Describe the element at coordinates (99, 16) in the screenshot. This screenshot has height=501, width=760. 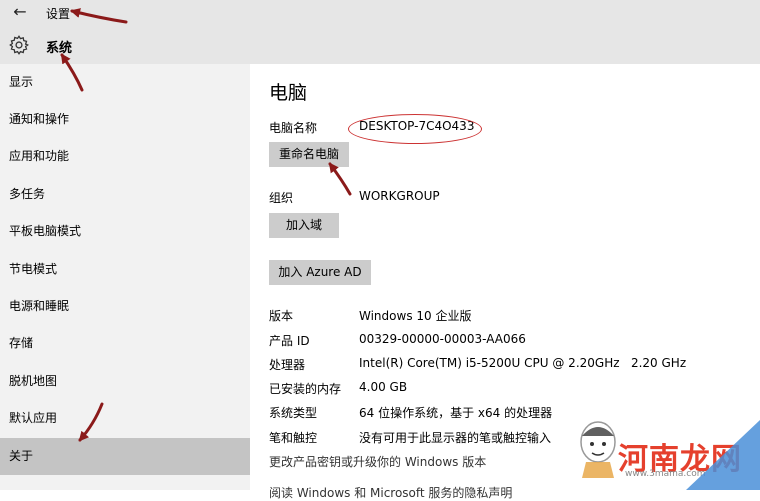
I see `arrow-to-title` at that location.